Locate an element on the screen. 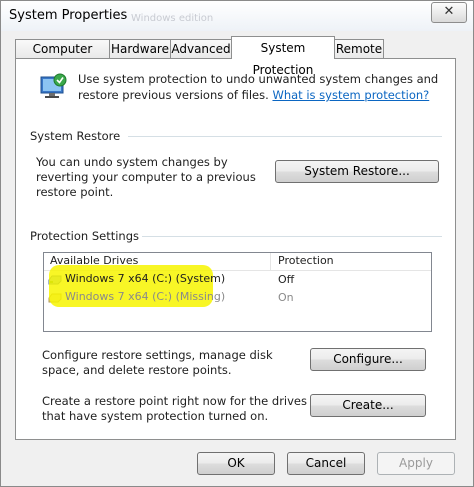 The width and height of the screenshot is (474, 487). list-header: Available Drives Protection is located at coordinates (237, 262).